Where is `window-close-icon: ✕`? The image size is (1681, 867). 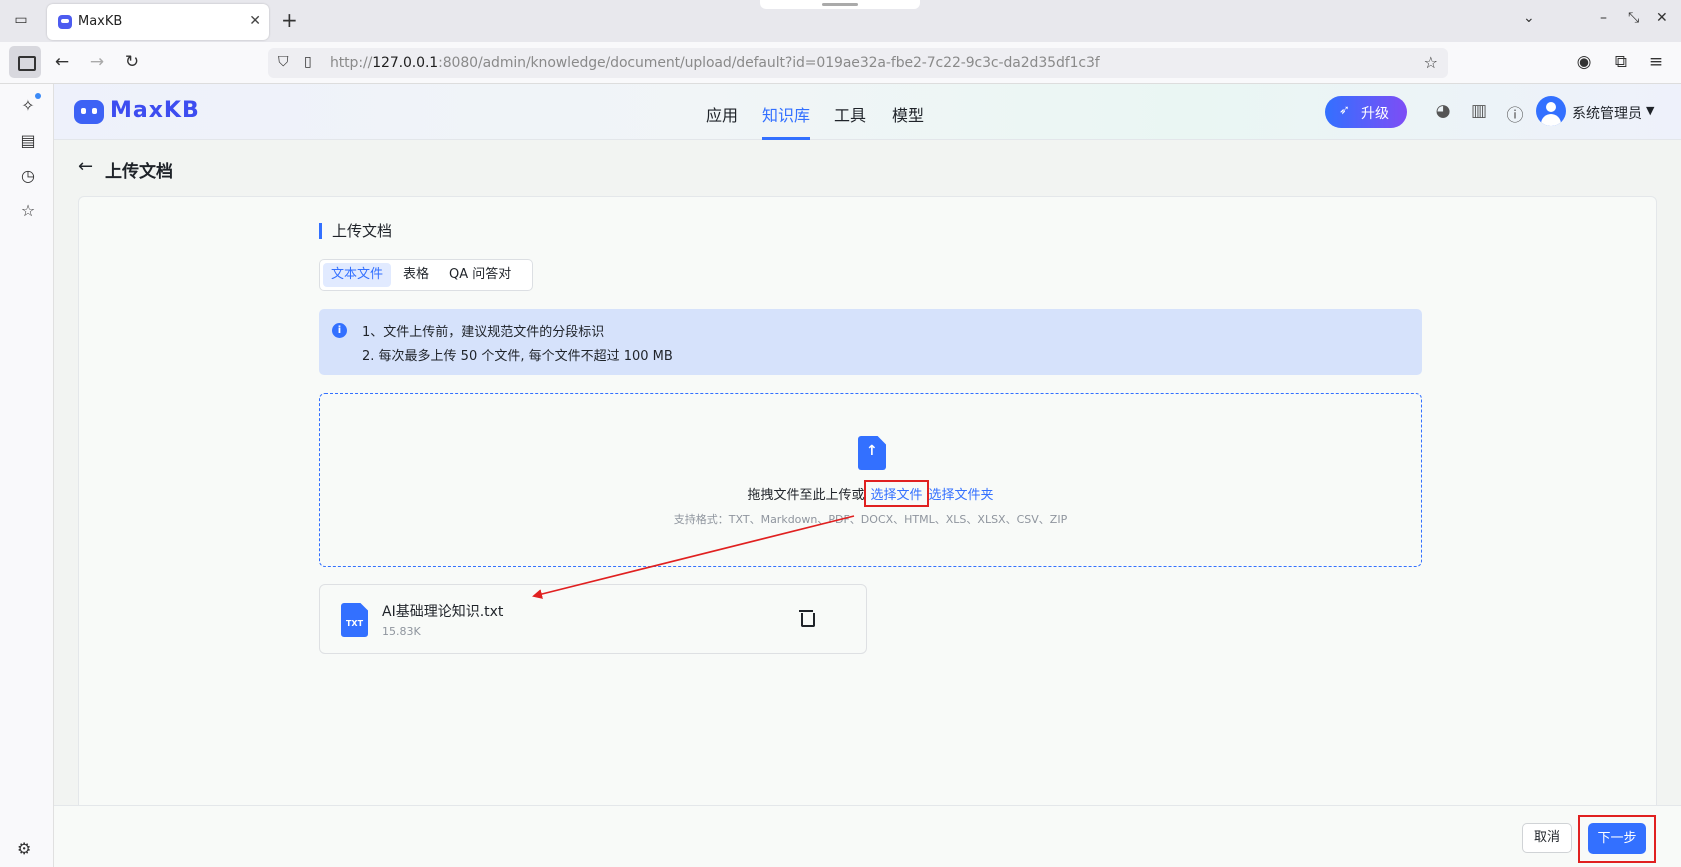
window-close-icon: ✕ is located at coordinates (1662, 18).